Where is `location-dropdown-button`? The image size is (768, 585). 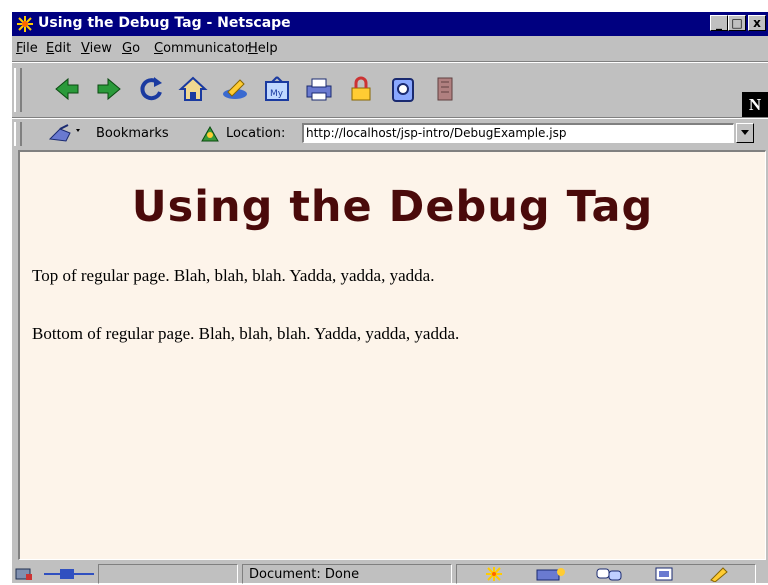 location-dropdown-button is located at coordinates (745, 133).